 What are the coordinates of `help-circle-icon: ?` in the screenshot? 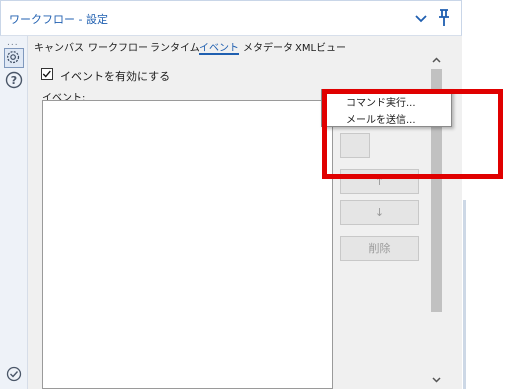 It's located at (14, 80).